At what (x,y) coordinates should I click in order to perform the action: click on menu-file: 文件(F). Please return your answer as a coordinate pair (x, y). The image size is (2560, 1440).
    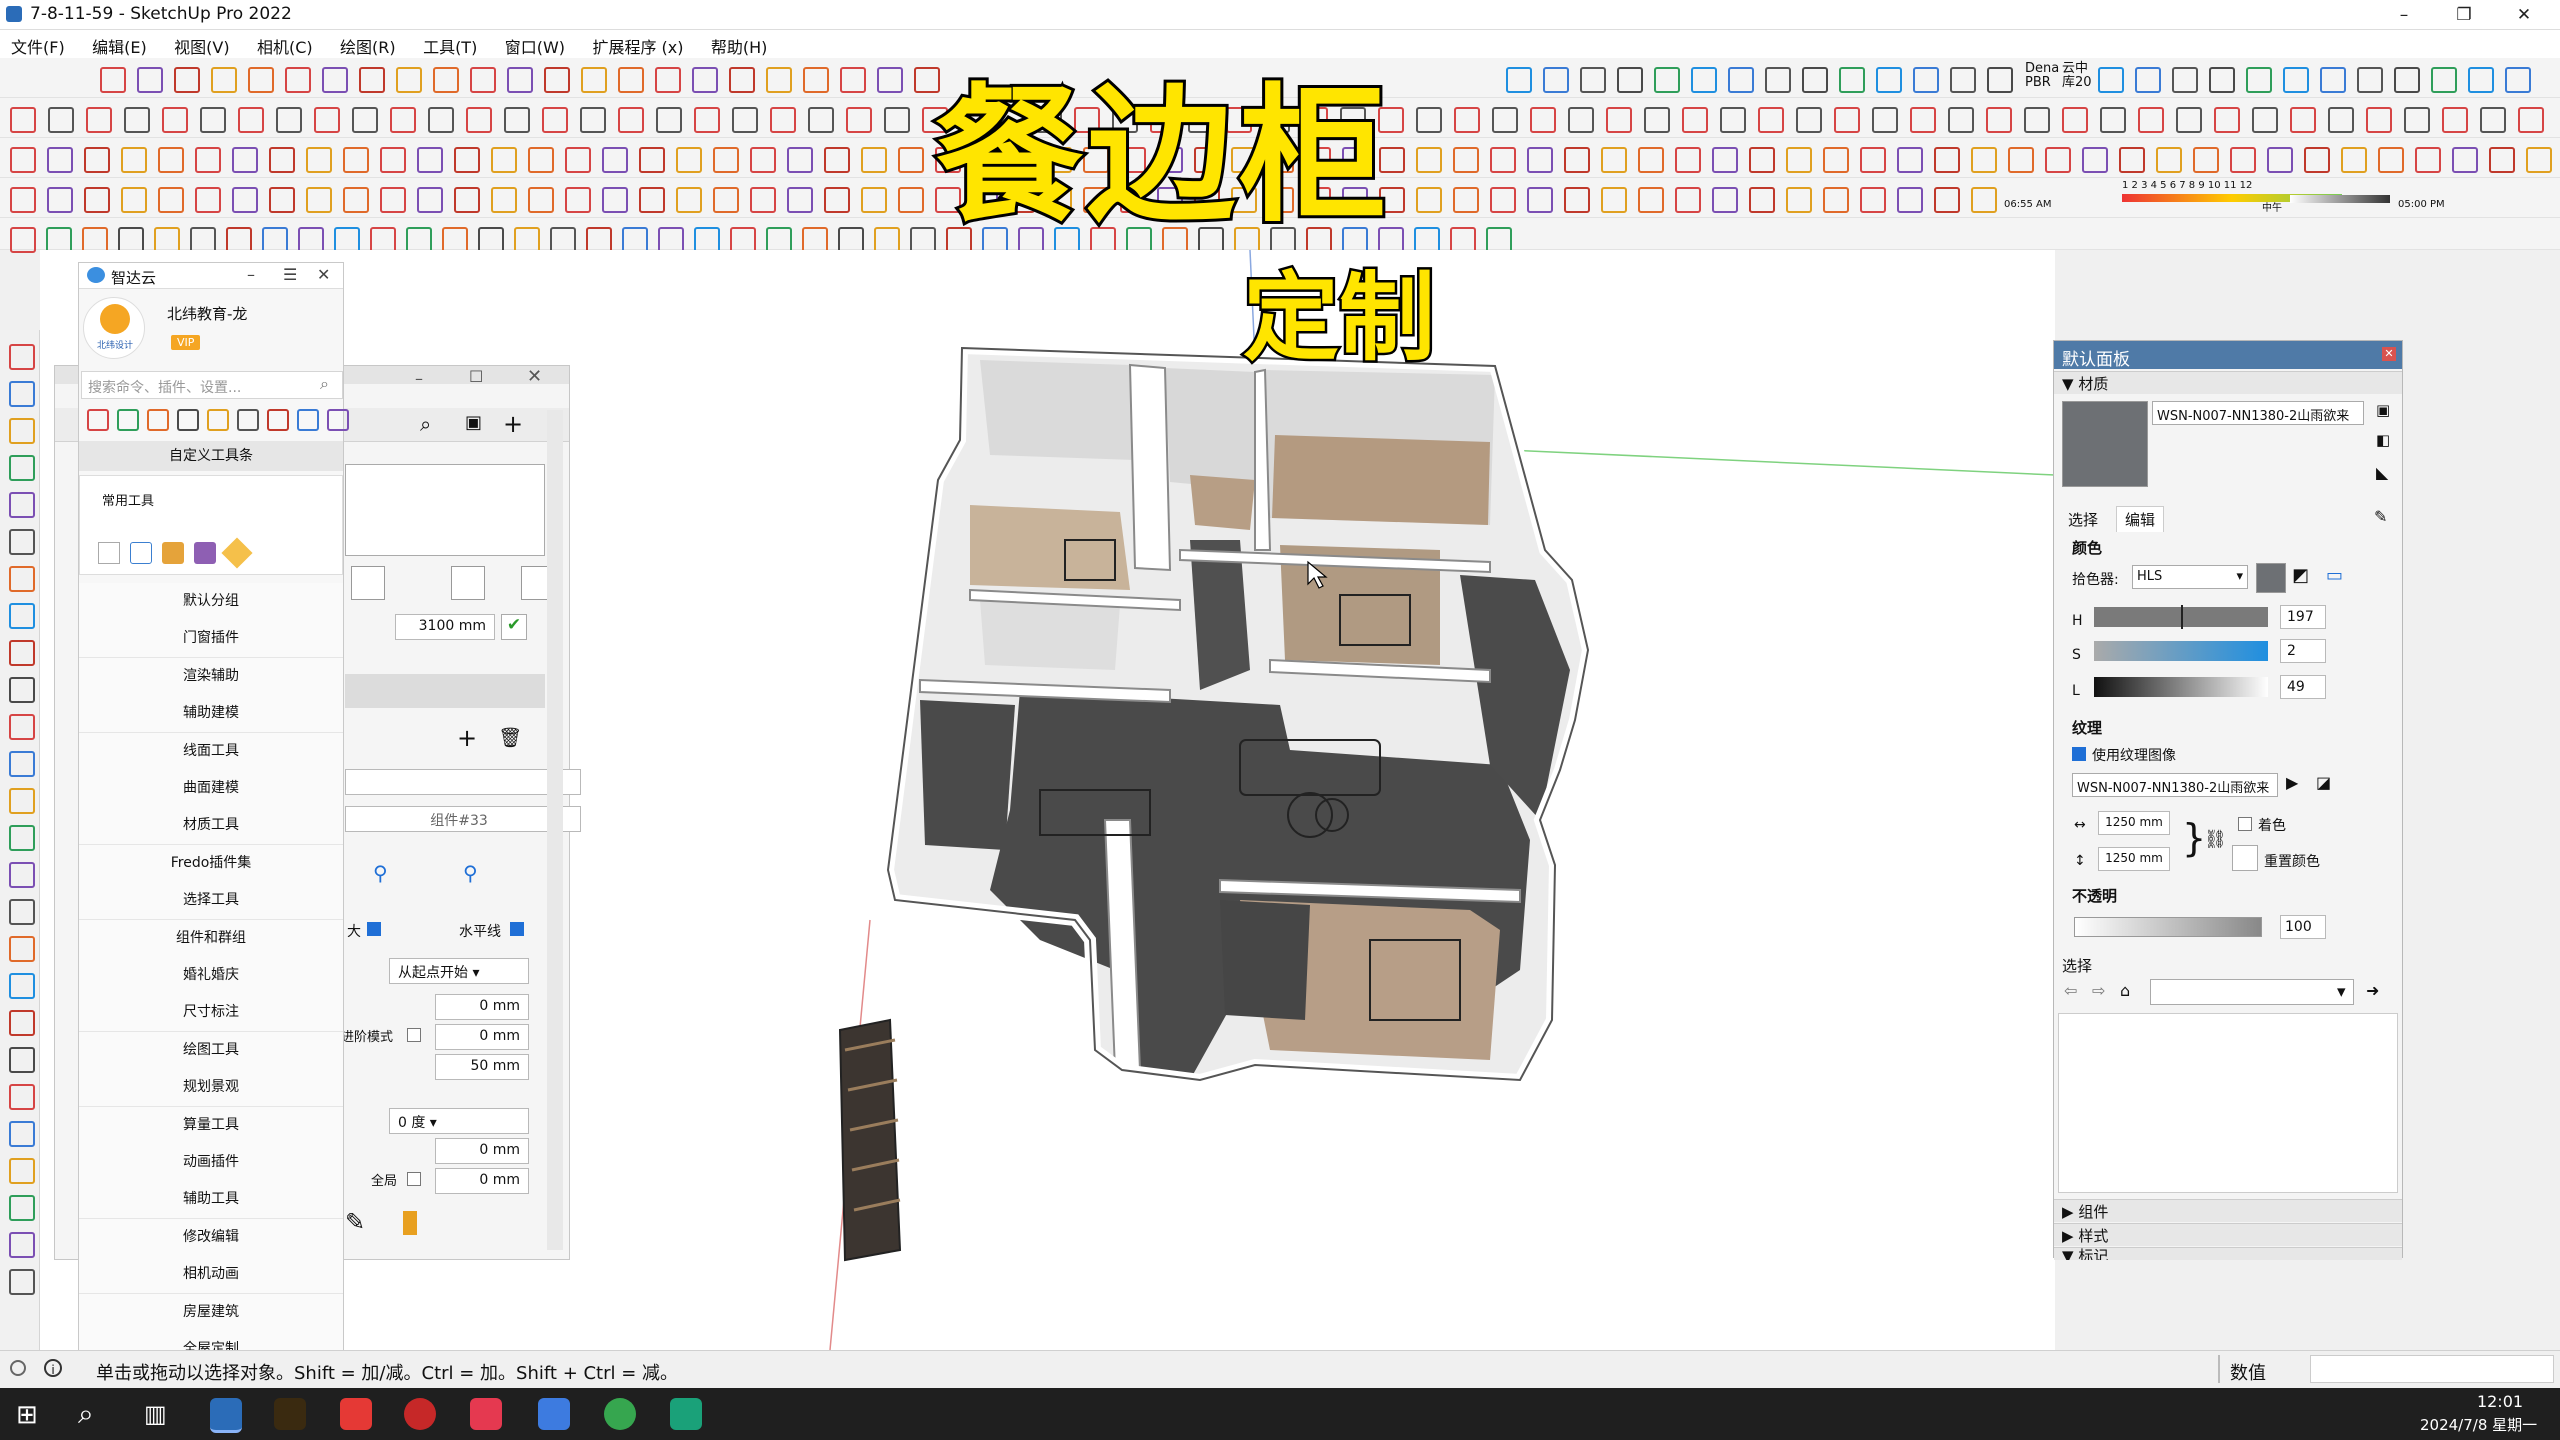
    Looking at the image, I should click on (38, 44).